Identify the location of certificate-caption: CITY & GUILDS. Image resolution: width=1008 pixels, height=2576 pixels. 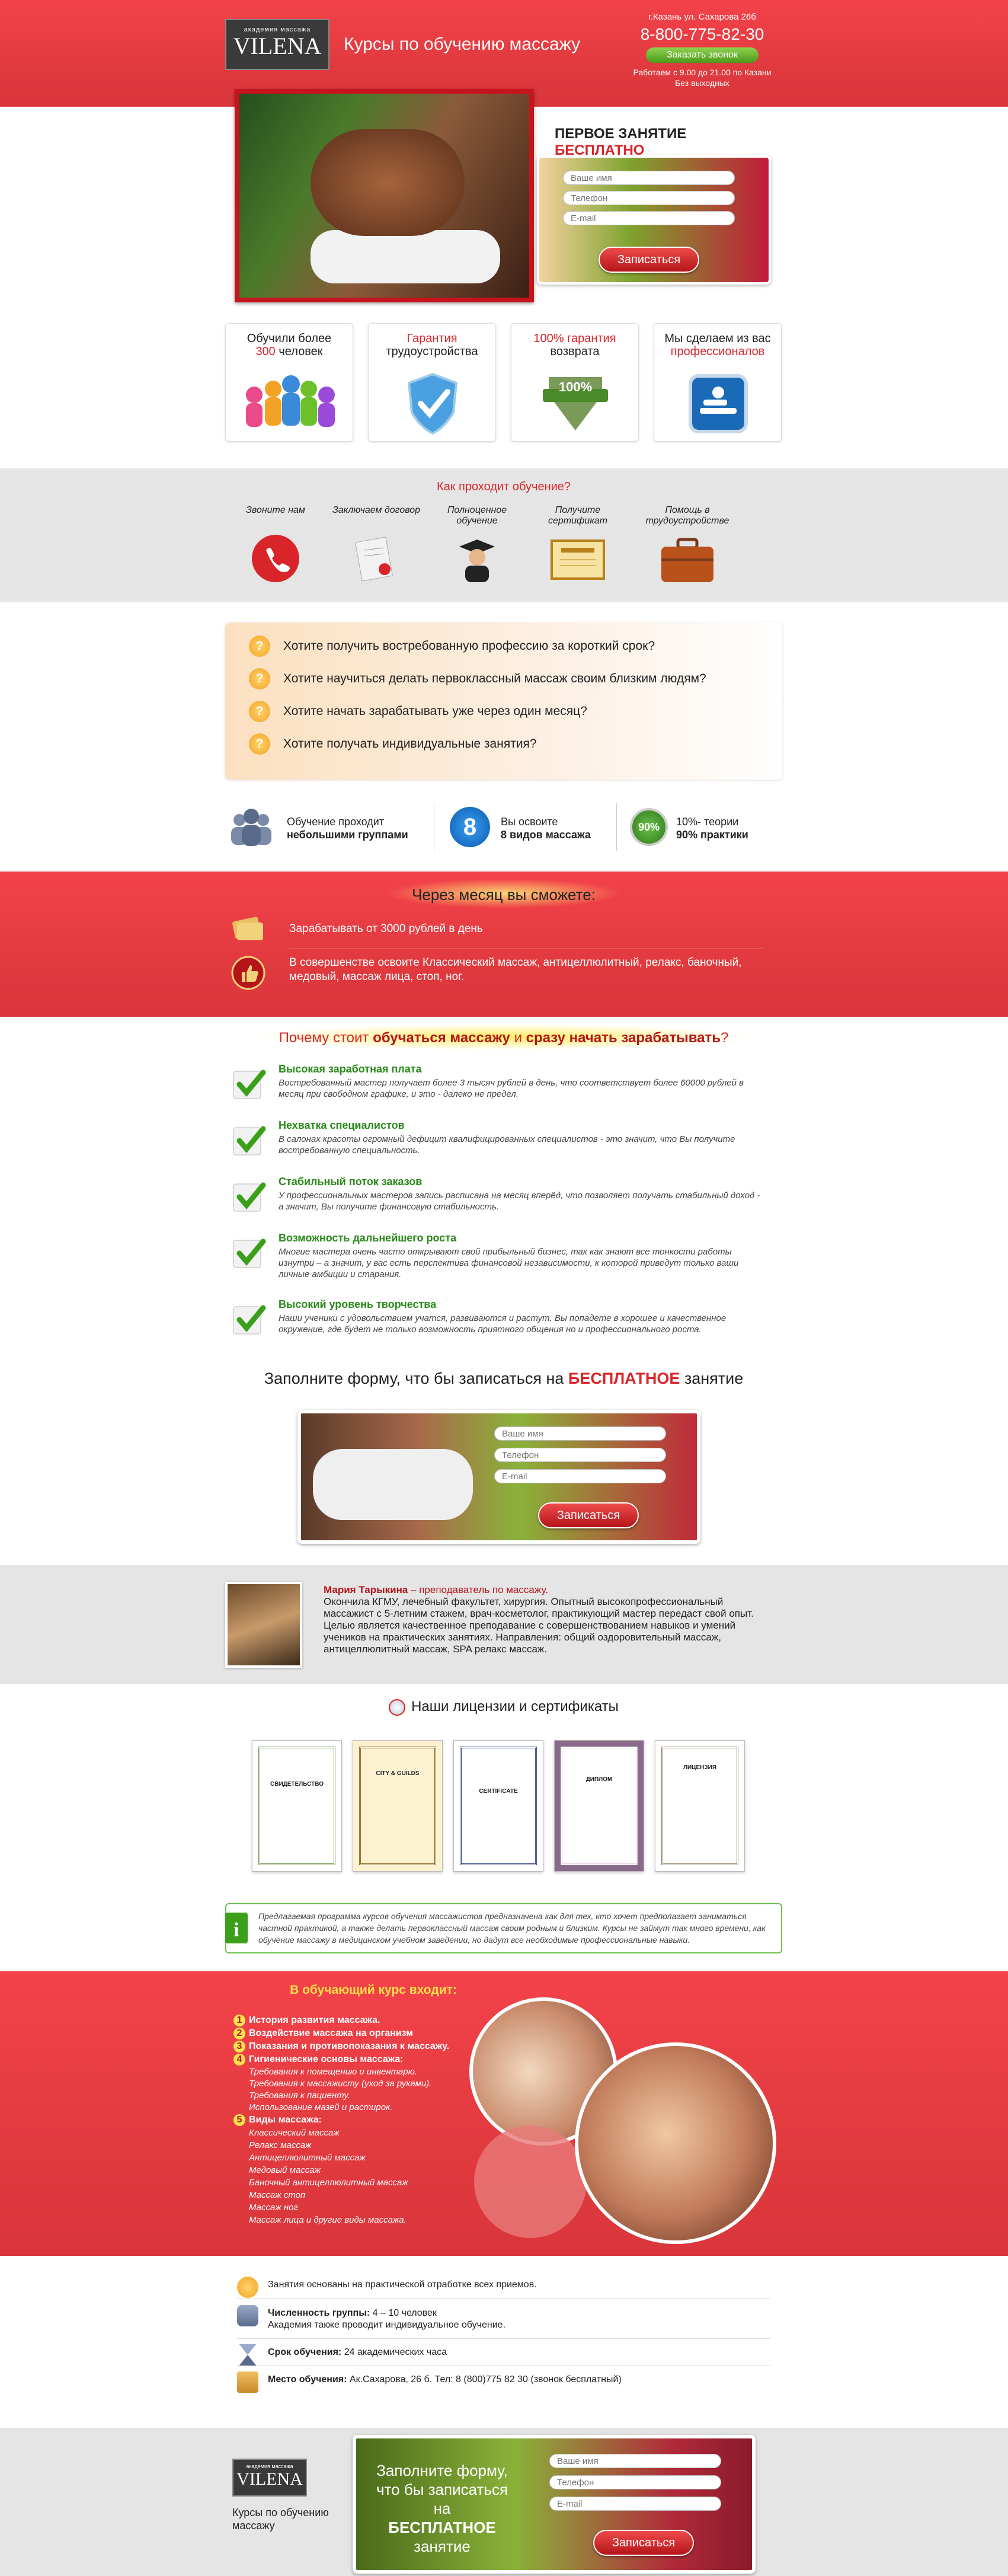
(398, 1773).